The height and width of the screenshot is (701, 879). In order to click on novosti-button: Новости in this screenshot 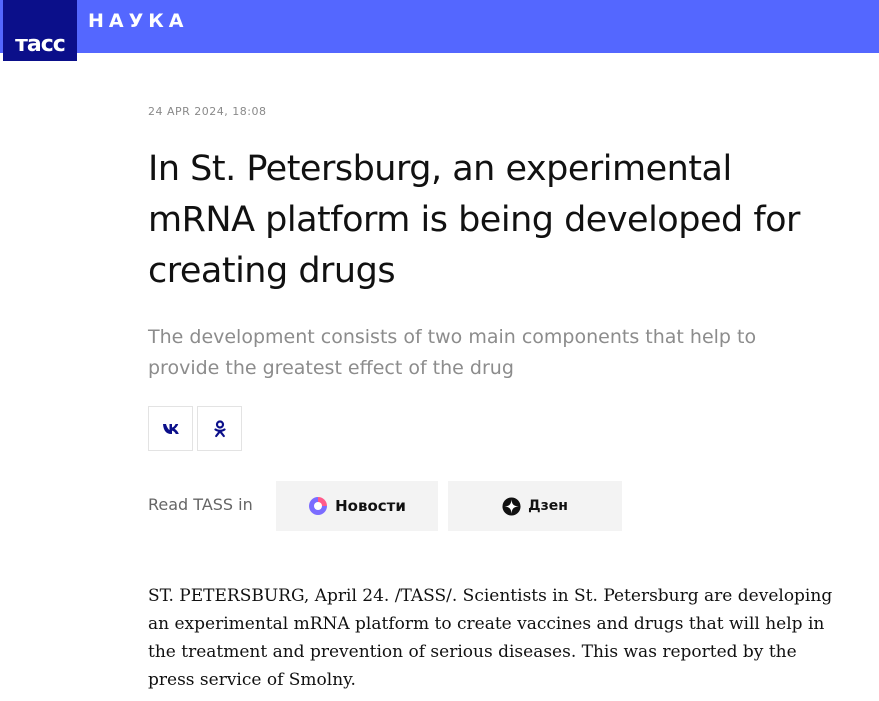, I will do `click(357, 506)`.